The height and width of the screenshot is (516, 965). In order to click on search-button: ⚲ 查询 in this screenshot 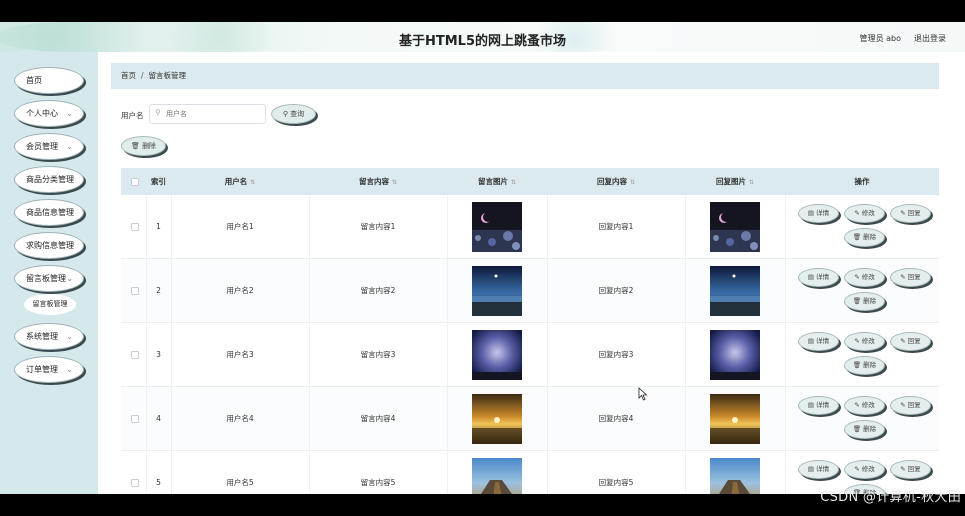, I will do `click(293, 114)`.